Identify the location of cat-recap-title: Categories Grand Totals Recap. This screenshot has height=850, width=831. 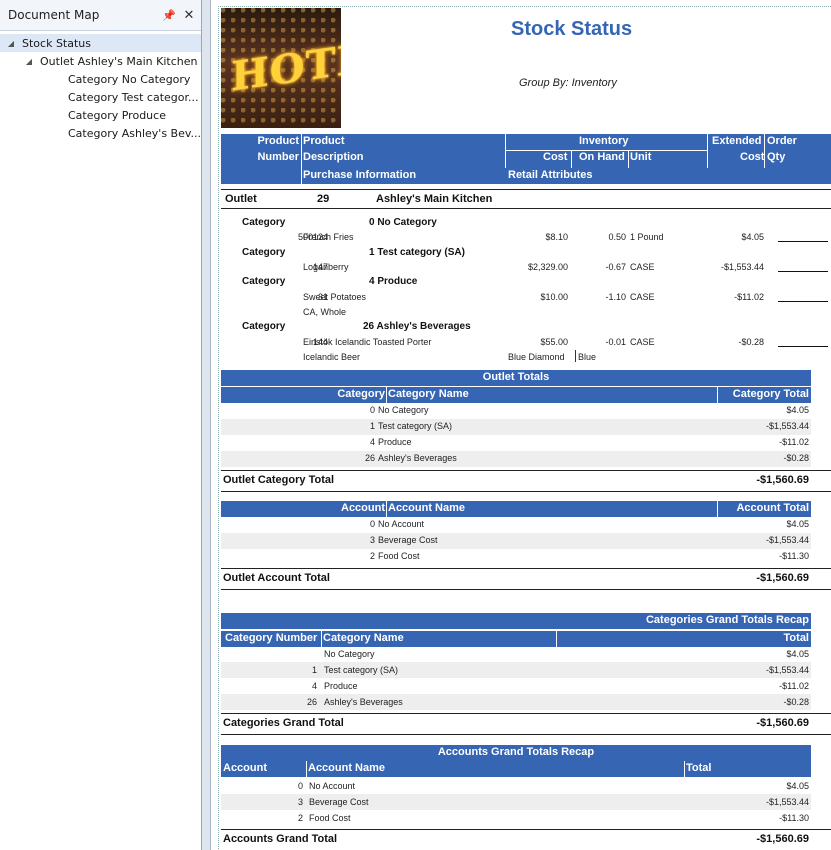
(727, 620).